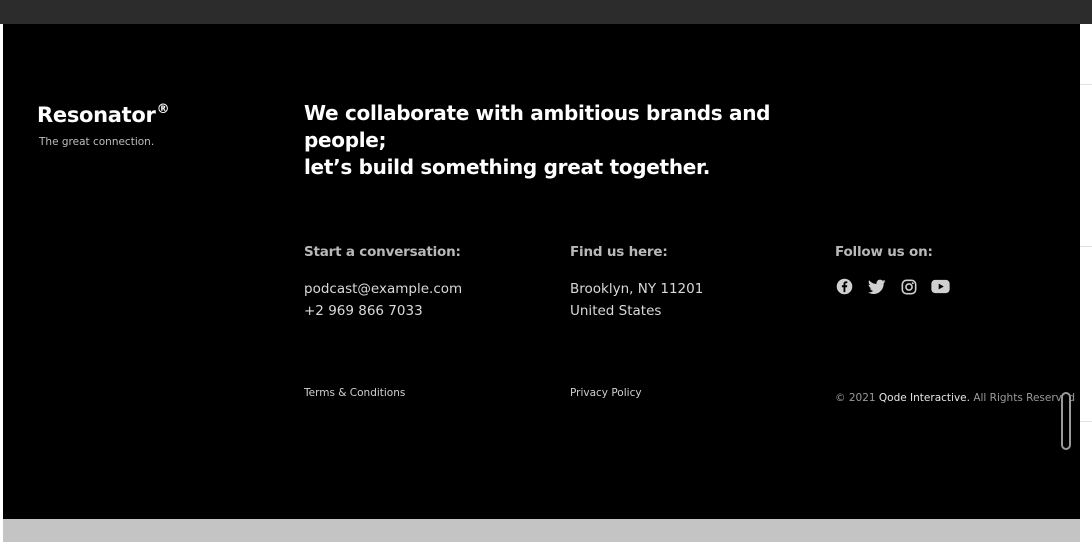 The height and width of the screenshot is (542, 1092). Describe the element at coordinates (940, 286) in the screenshot. I see `youtube-icon` at that location.